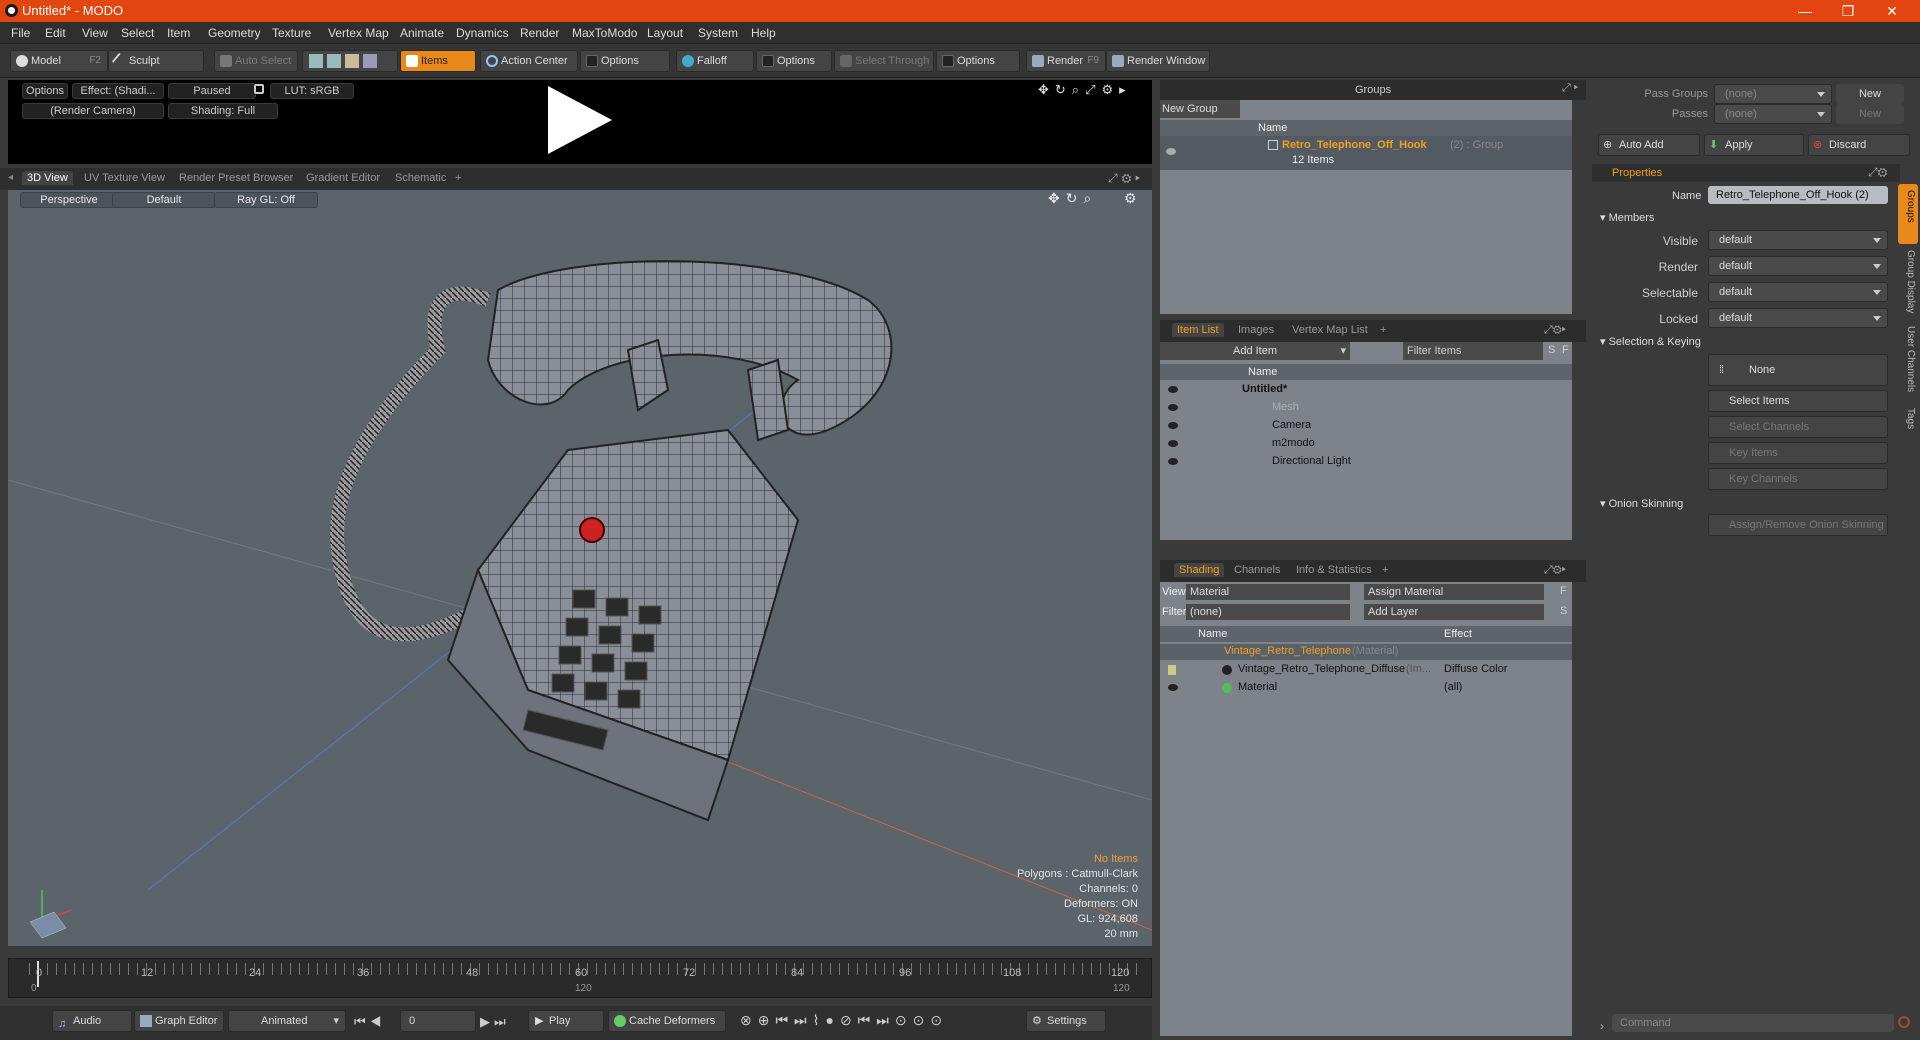 This screenshot has height=1040, width=1920. I want to click on select-items-button: Select Items, so click(1798, 401).